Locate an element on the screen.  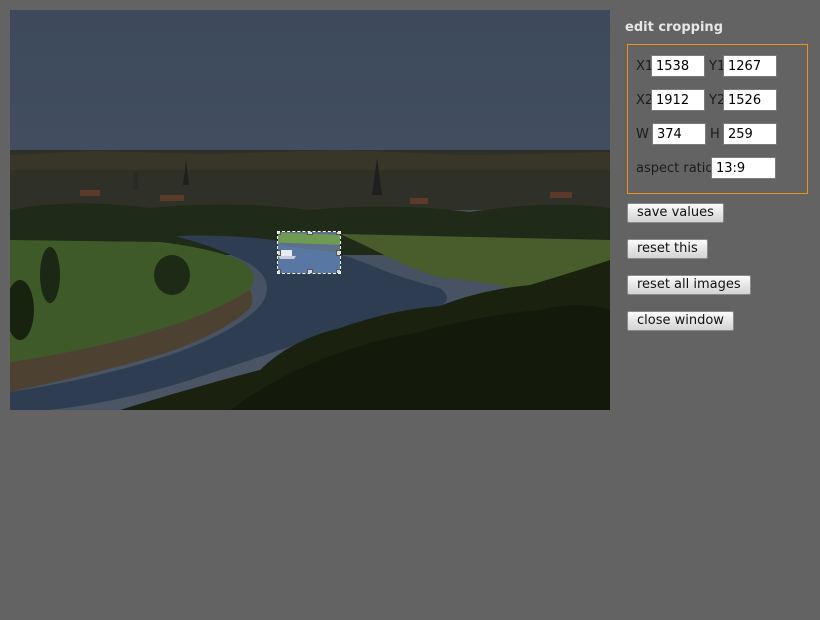
aspect-ratio-label: aspect ratio is located at coordinates (675, 168).